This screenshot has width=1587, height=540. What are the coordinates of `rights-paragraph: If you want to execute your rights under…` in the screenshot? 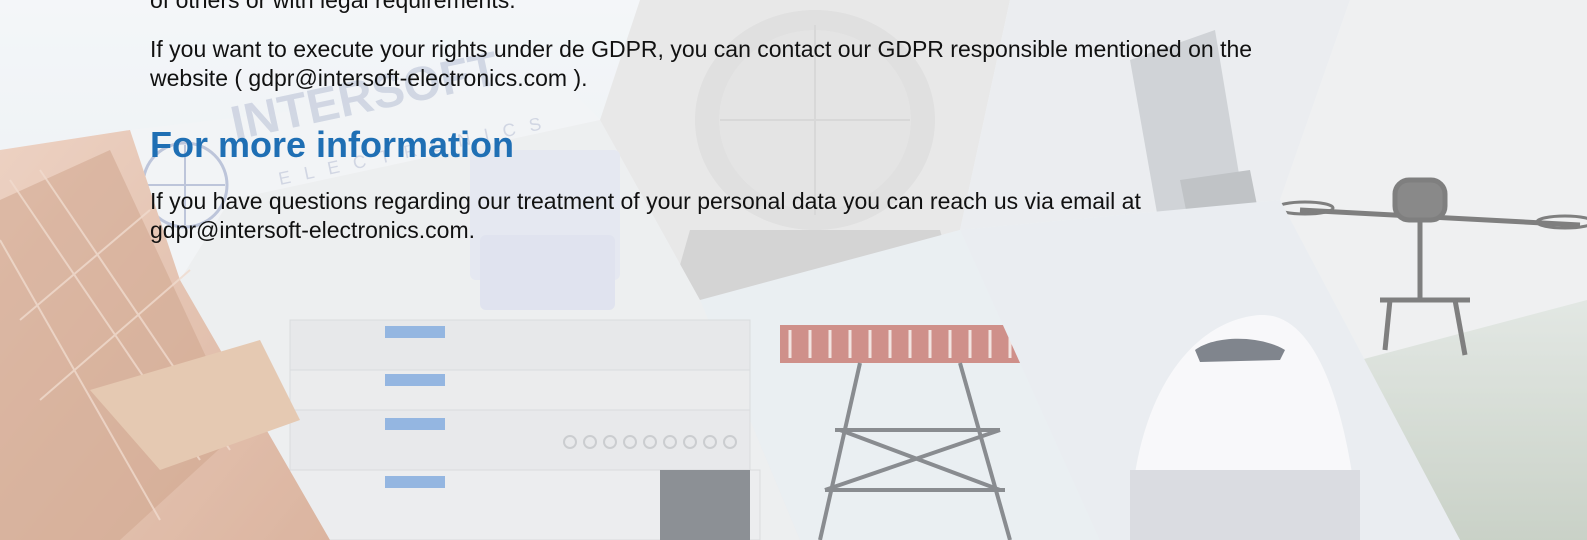 It's located at (701, 64).